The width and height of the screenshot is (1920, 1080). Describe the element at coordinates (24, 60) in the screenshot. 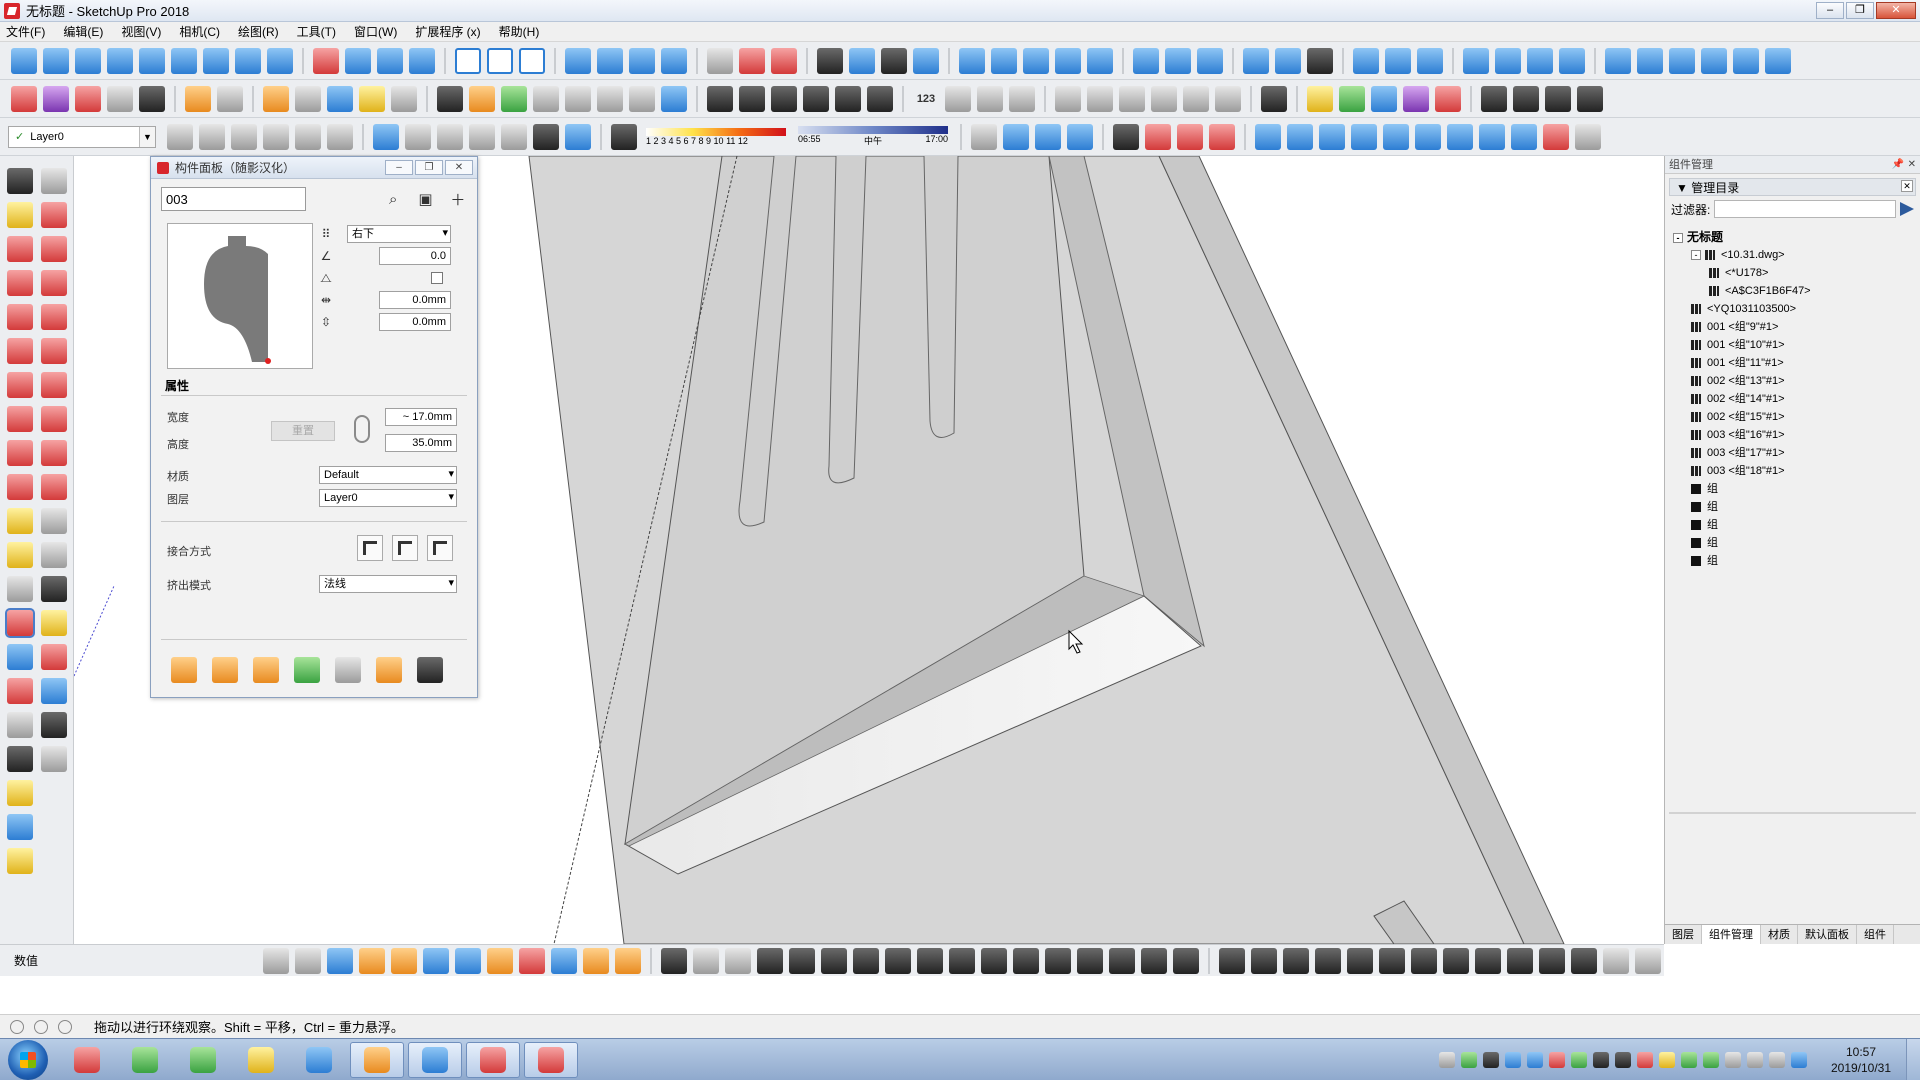

I see `view-toolbar-icon` at that location.